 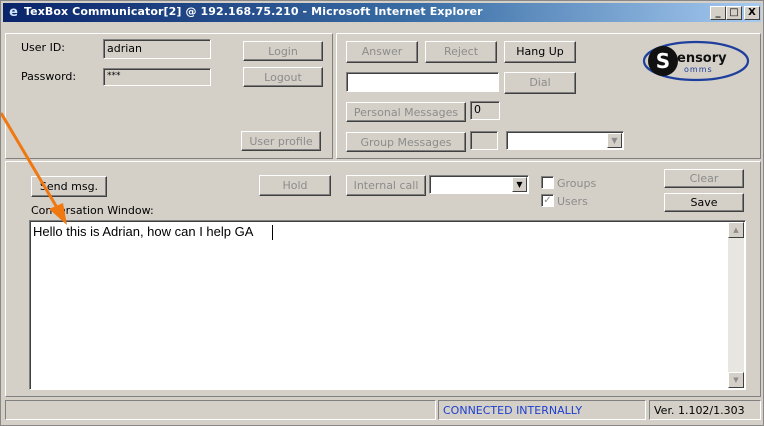 What do you see at coordinates (542, 410) in the screenshot?
I see `connection-status: CONNECTED INTERNALLY` at bounding box center [542, 410].